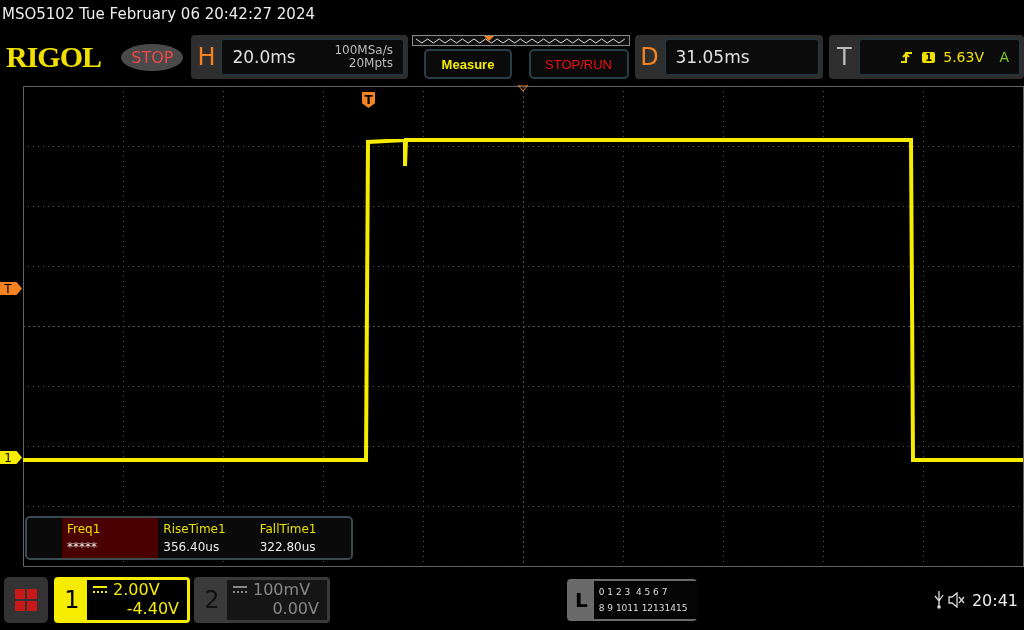  I want to click on measurement-name: Freq1, so click(84, 529).